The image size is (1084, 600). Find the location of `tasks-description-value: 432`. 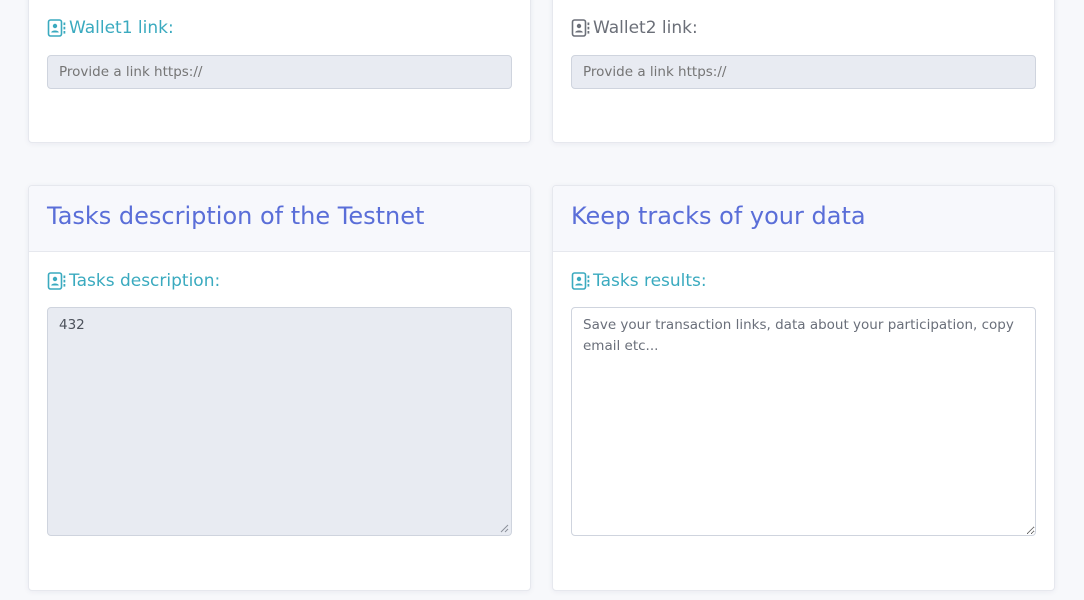

tasks-description-value: 432 is located at coordinates (72, 325).